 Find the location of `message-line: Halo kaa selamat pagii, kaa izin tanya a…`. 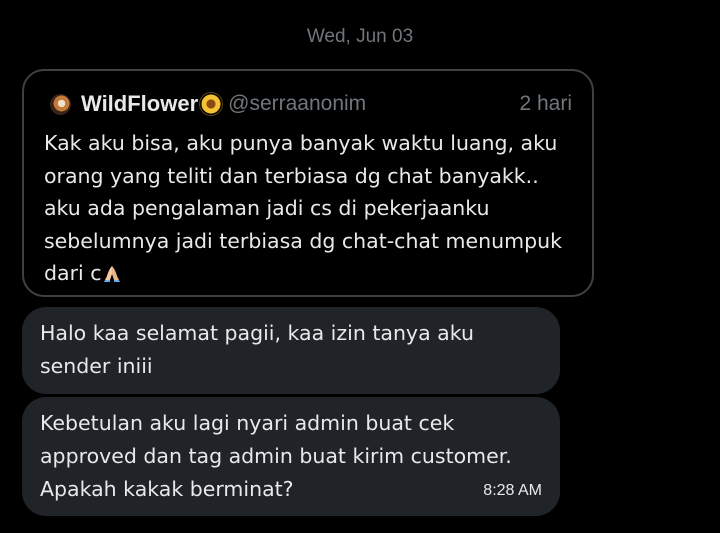

message-line: Halo kaa selamat pagii, kaa izin tanya a… is located at coordinates (257, 333).